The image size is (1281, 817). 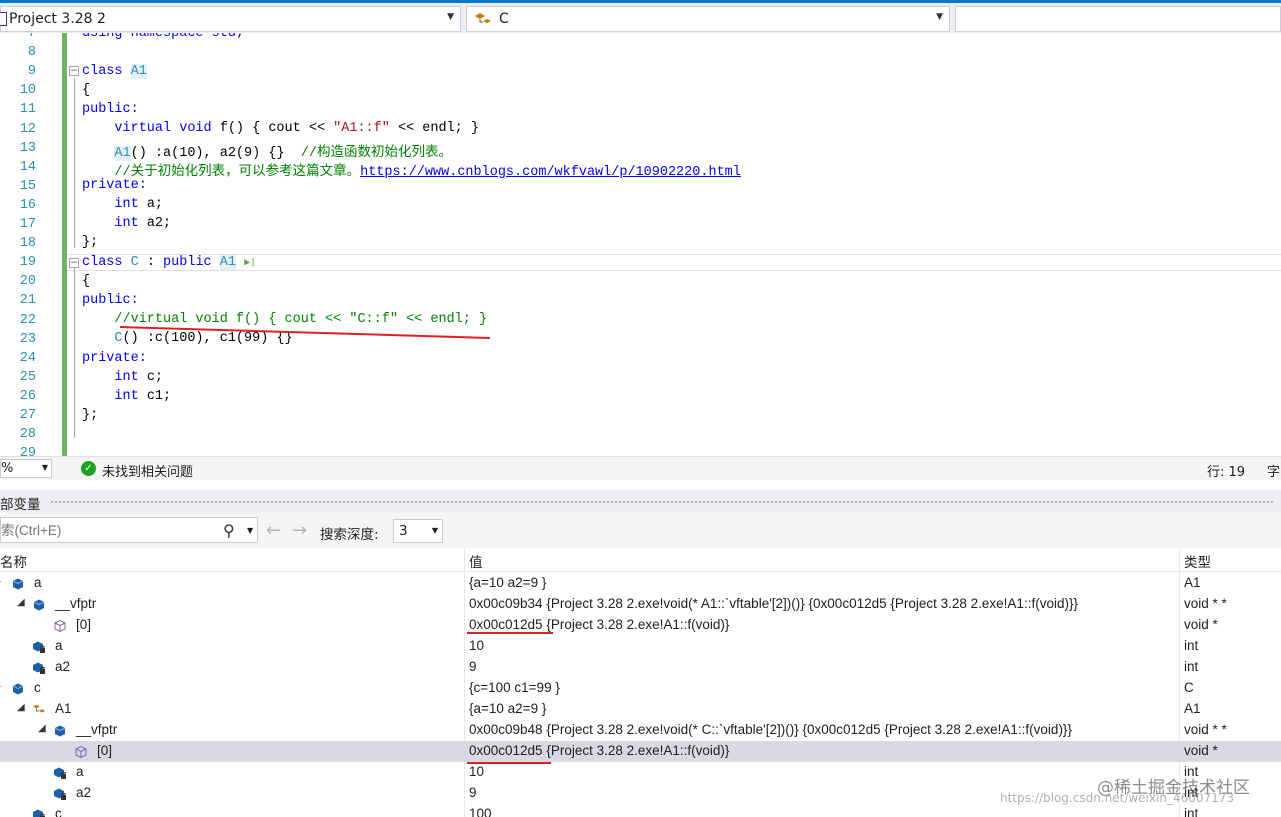 I want to click on column-header-type: 类型, so click(x=1197, y=561).